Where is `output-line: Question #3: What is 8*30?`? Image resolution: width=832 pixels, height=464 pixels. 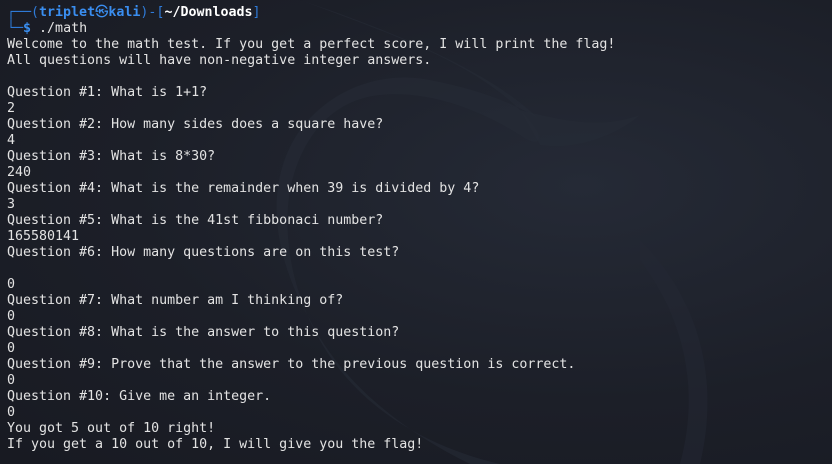 output-line: Question #3: What is 8*30? is located at coordinates (111, 156).